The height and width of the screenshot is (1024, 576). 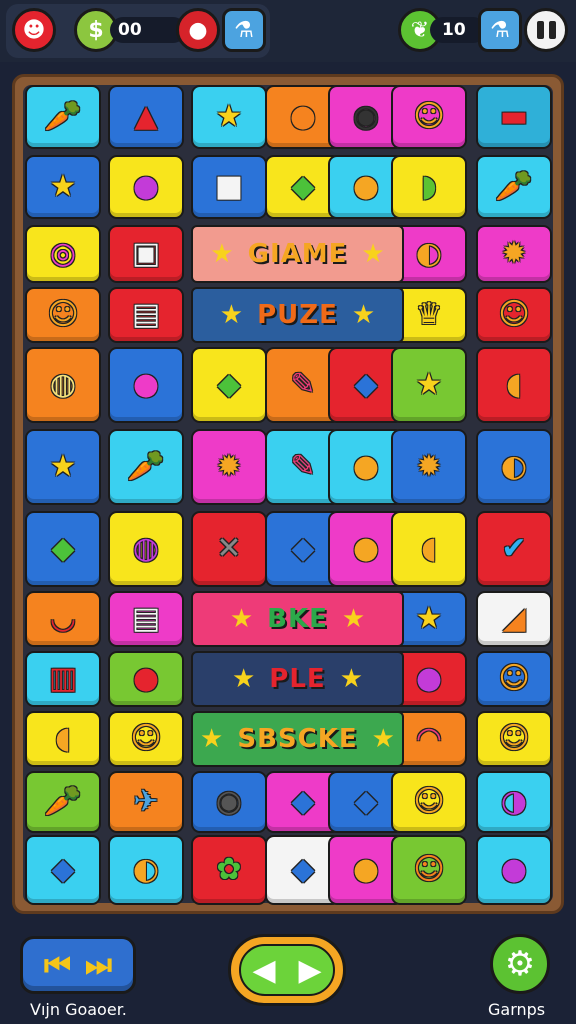 What do you see at coordinates (310, 970) in the screenshot?
I see `arrow-right-icon: ▶` at bounding box center [310, 970].